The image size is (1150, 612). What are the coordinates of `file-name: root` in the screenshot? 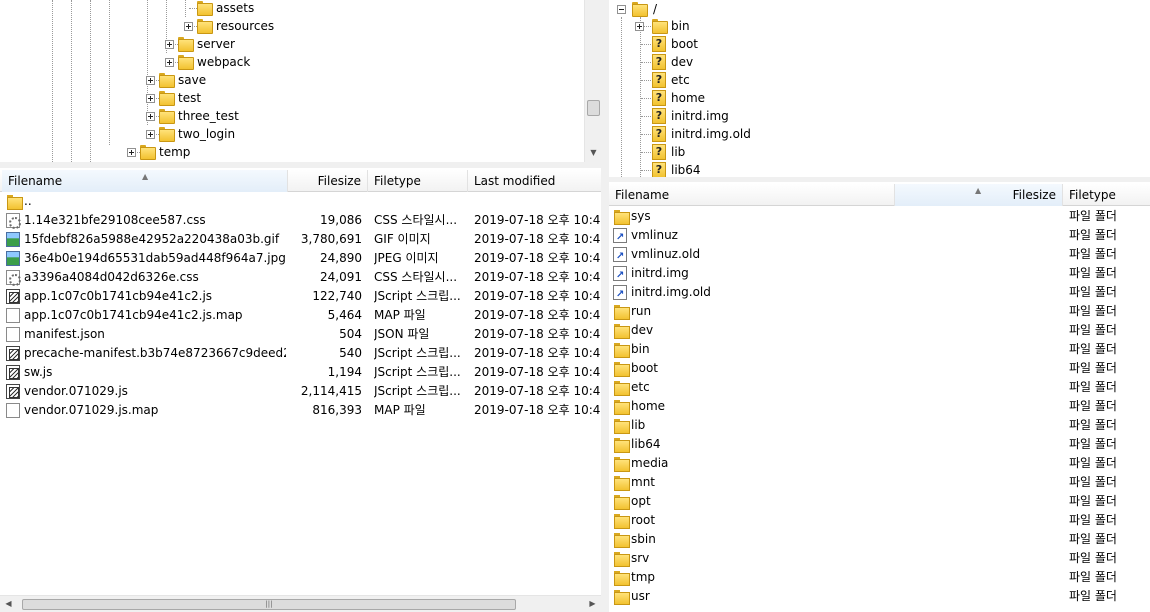 It's located at (643, 520).